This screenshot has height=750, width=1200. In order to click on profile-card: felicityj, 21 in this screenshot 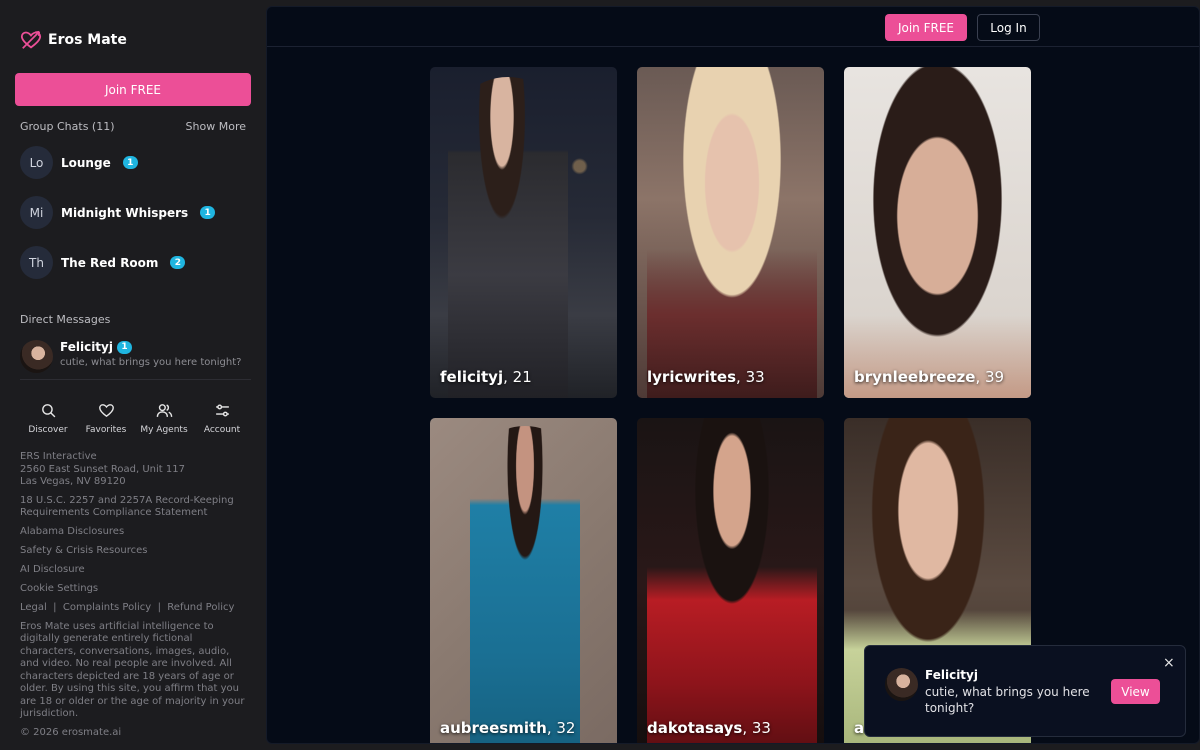, I will do `click(523, 232)`.